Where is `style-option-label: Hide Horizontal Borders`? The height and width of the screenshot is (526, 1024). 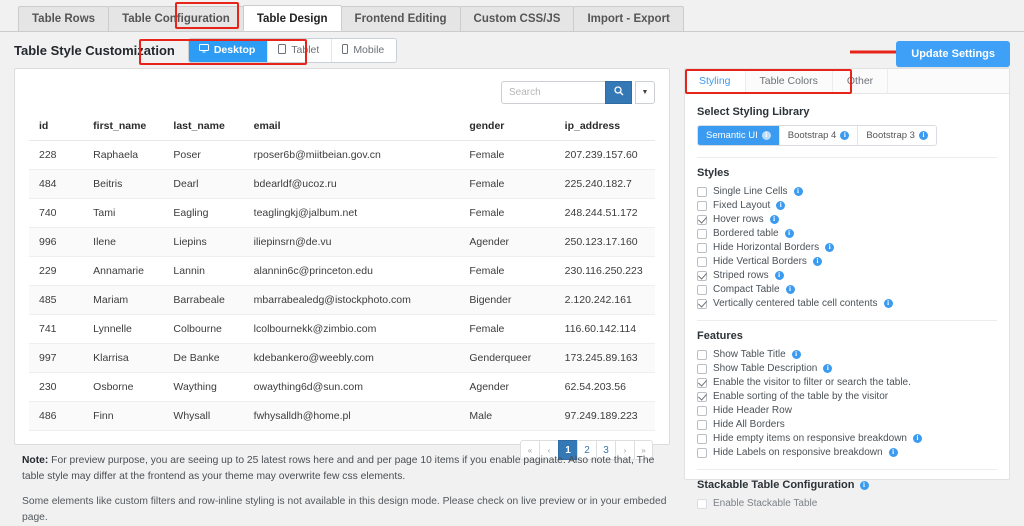
style-option-label: Hide Horizontal Borders is located at coordinates (766, 247).